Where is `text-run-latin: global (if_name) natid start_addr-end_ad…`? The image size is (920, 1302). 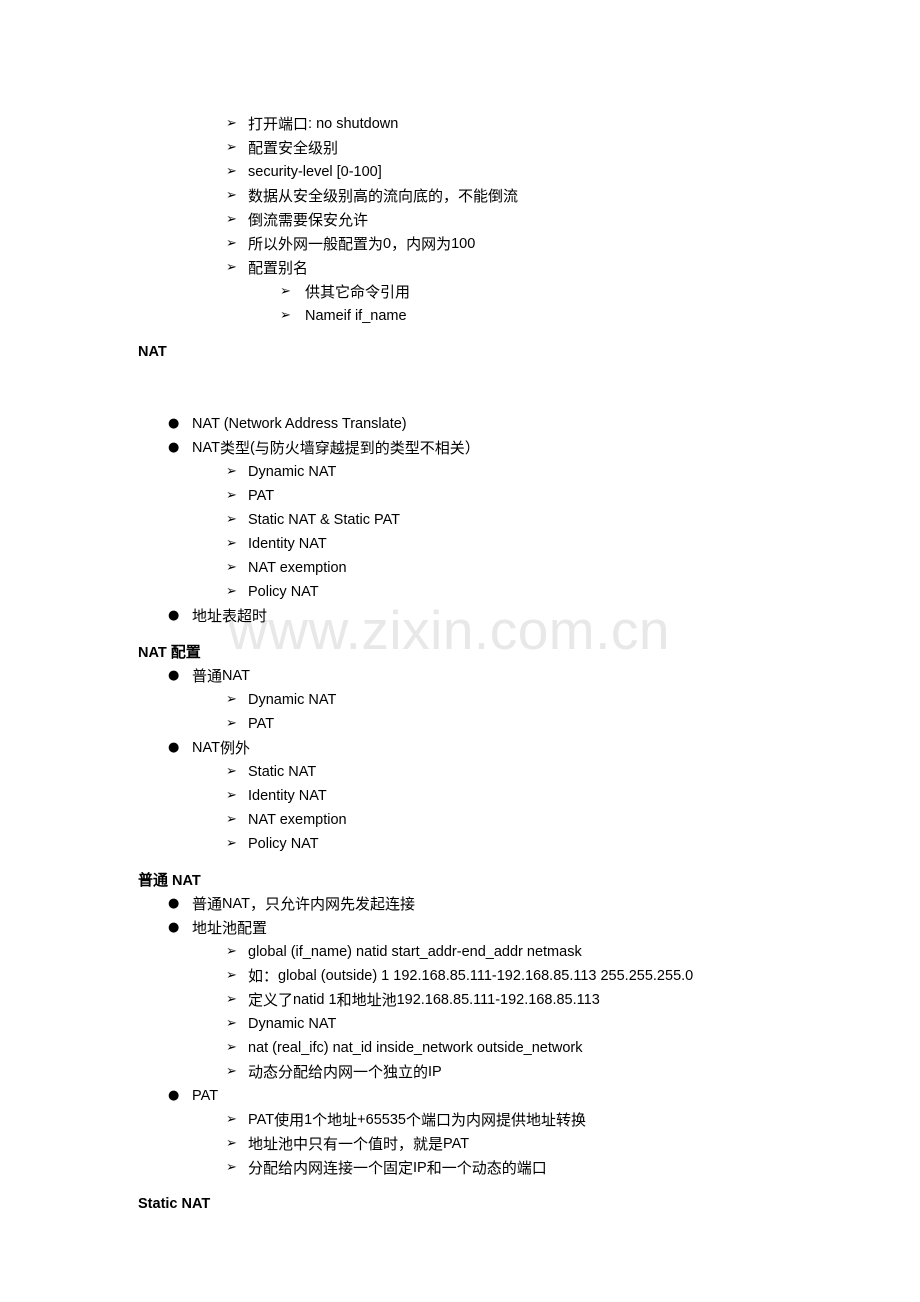 text-run-latin: global (if_name) natid start_addr-end_ad… is located at coordinates (415, 952).